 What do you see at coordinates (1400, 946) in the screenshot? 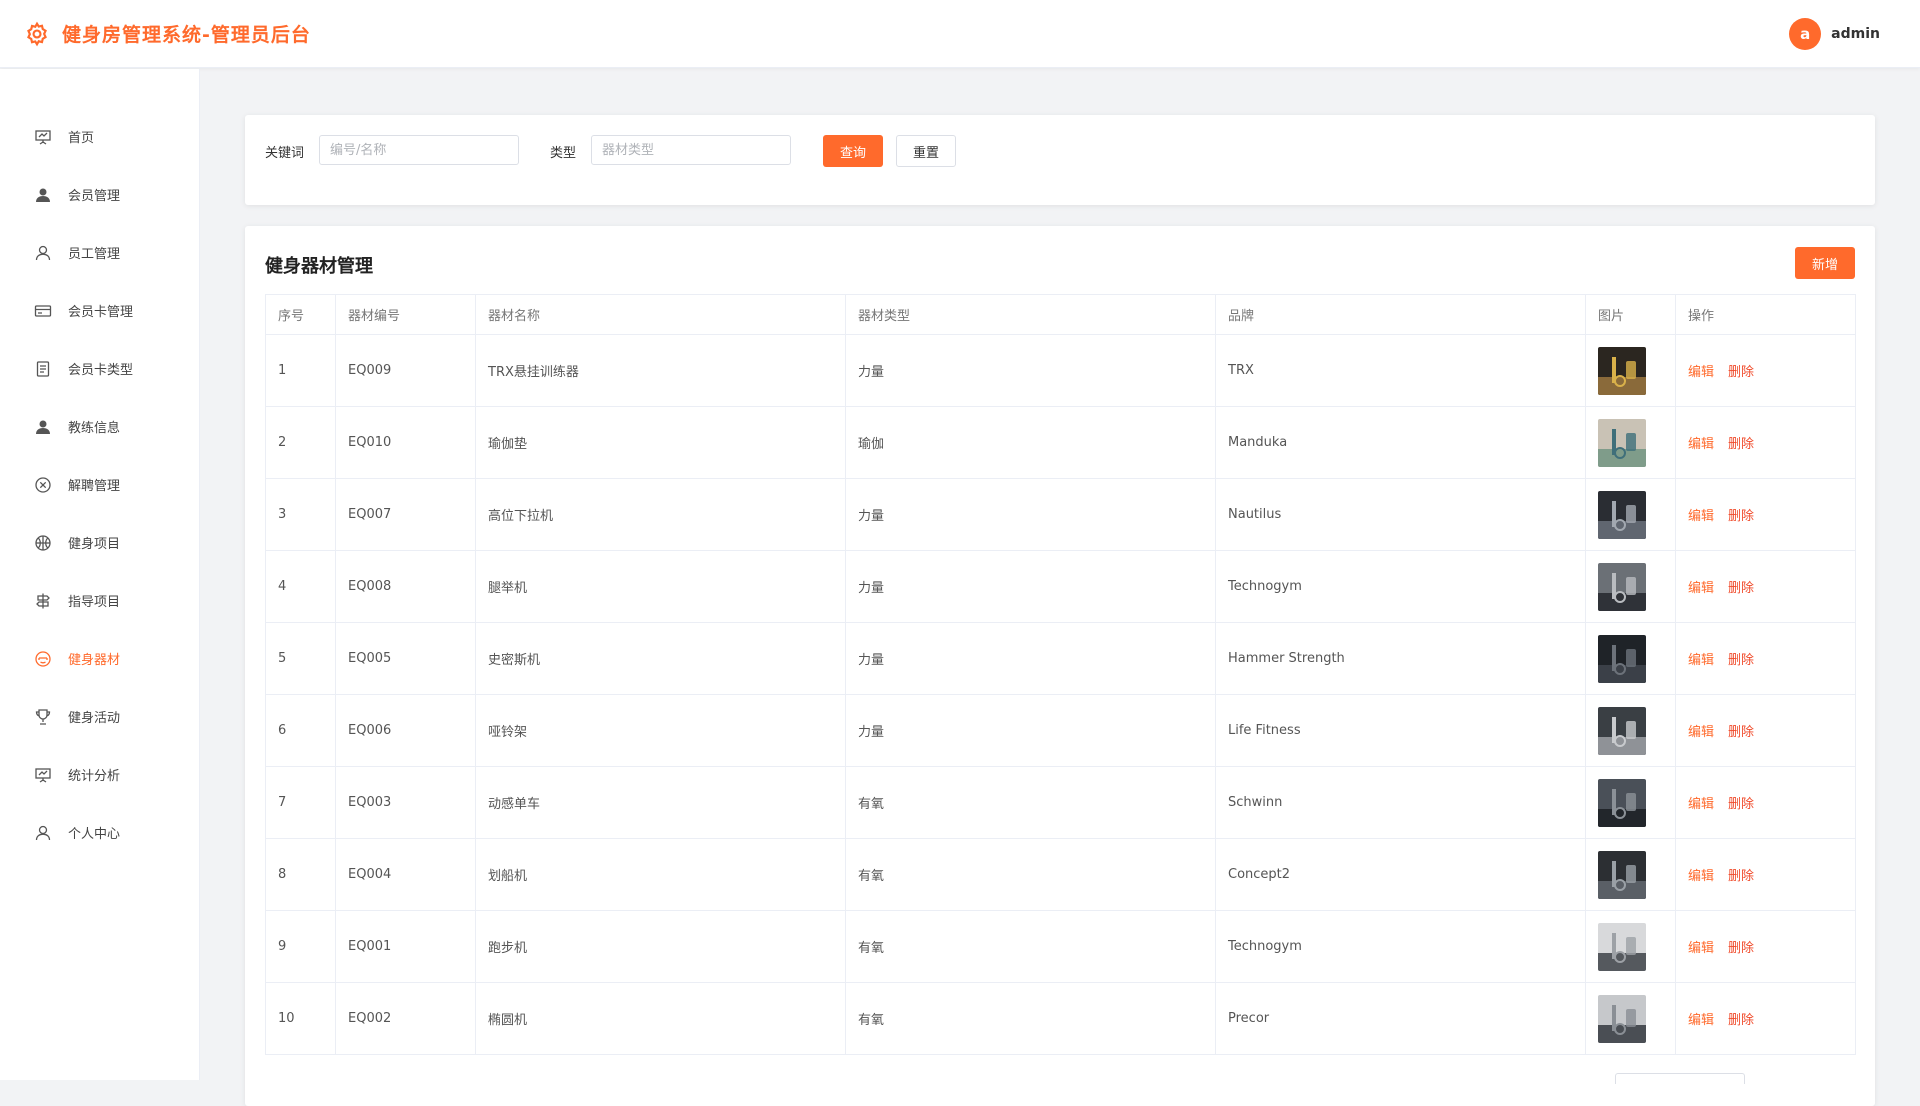
I see `cell-brand: Technogym` at bounding box center [1400, 946].